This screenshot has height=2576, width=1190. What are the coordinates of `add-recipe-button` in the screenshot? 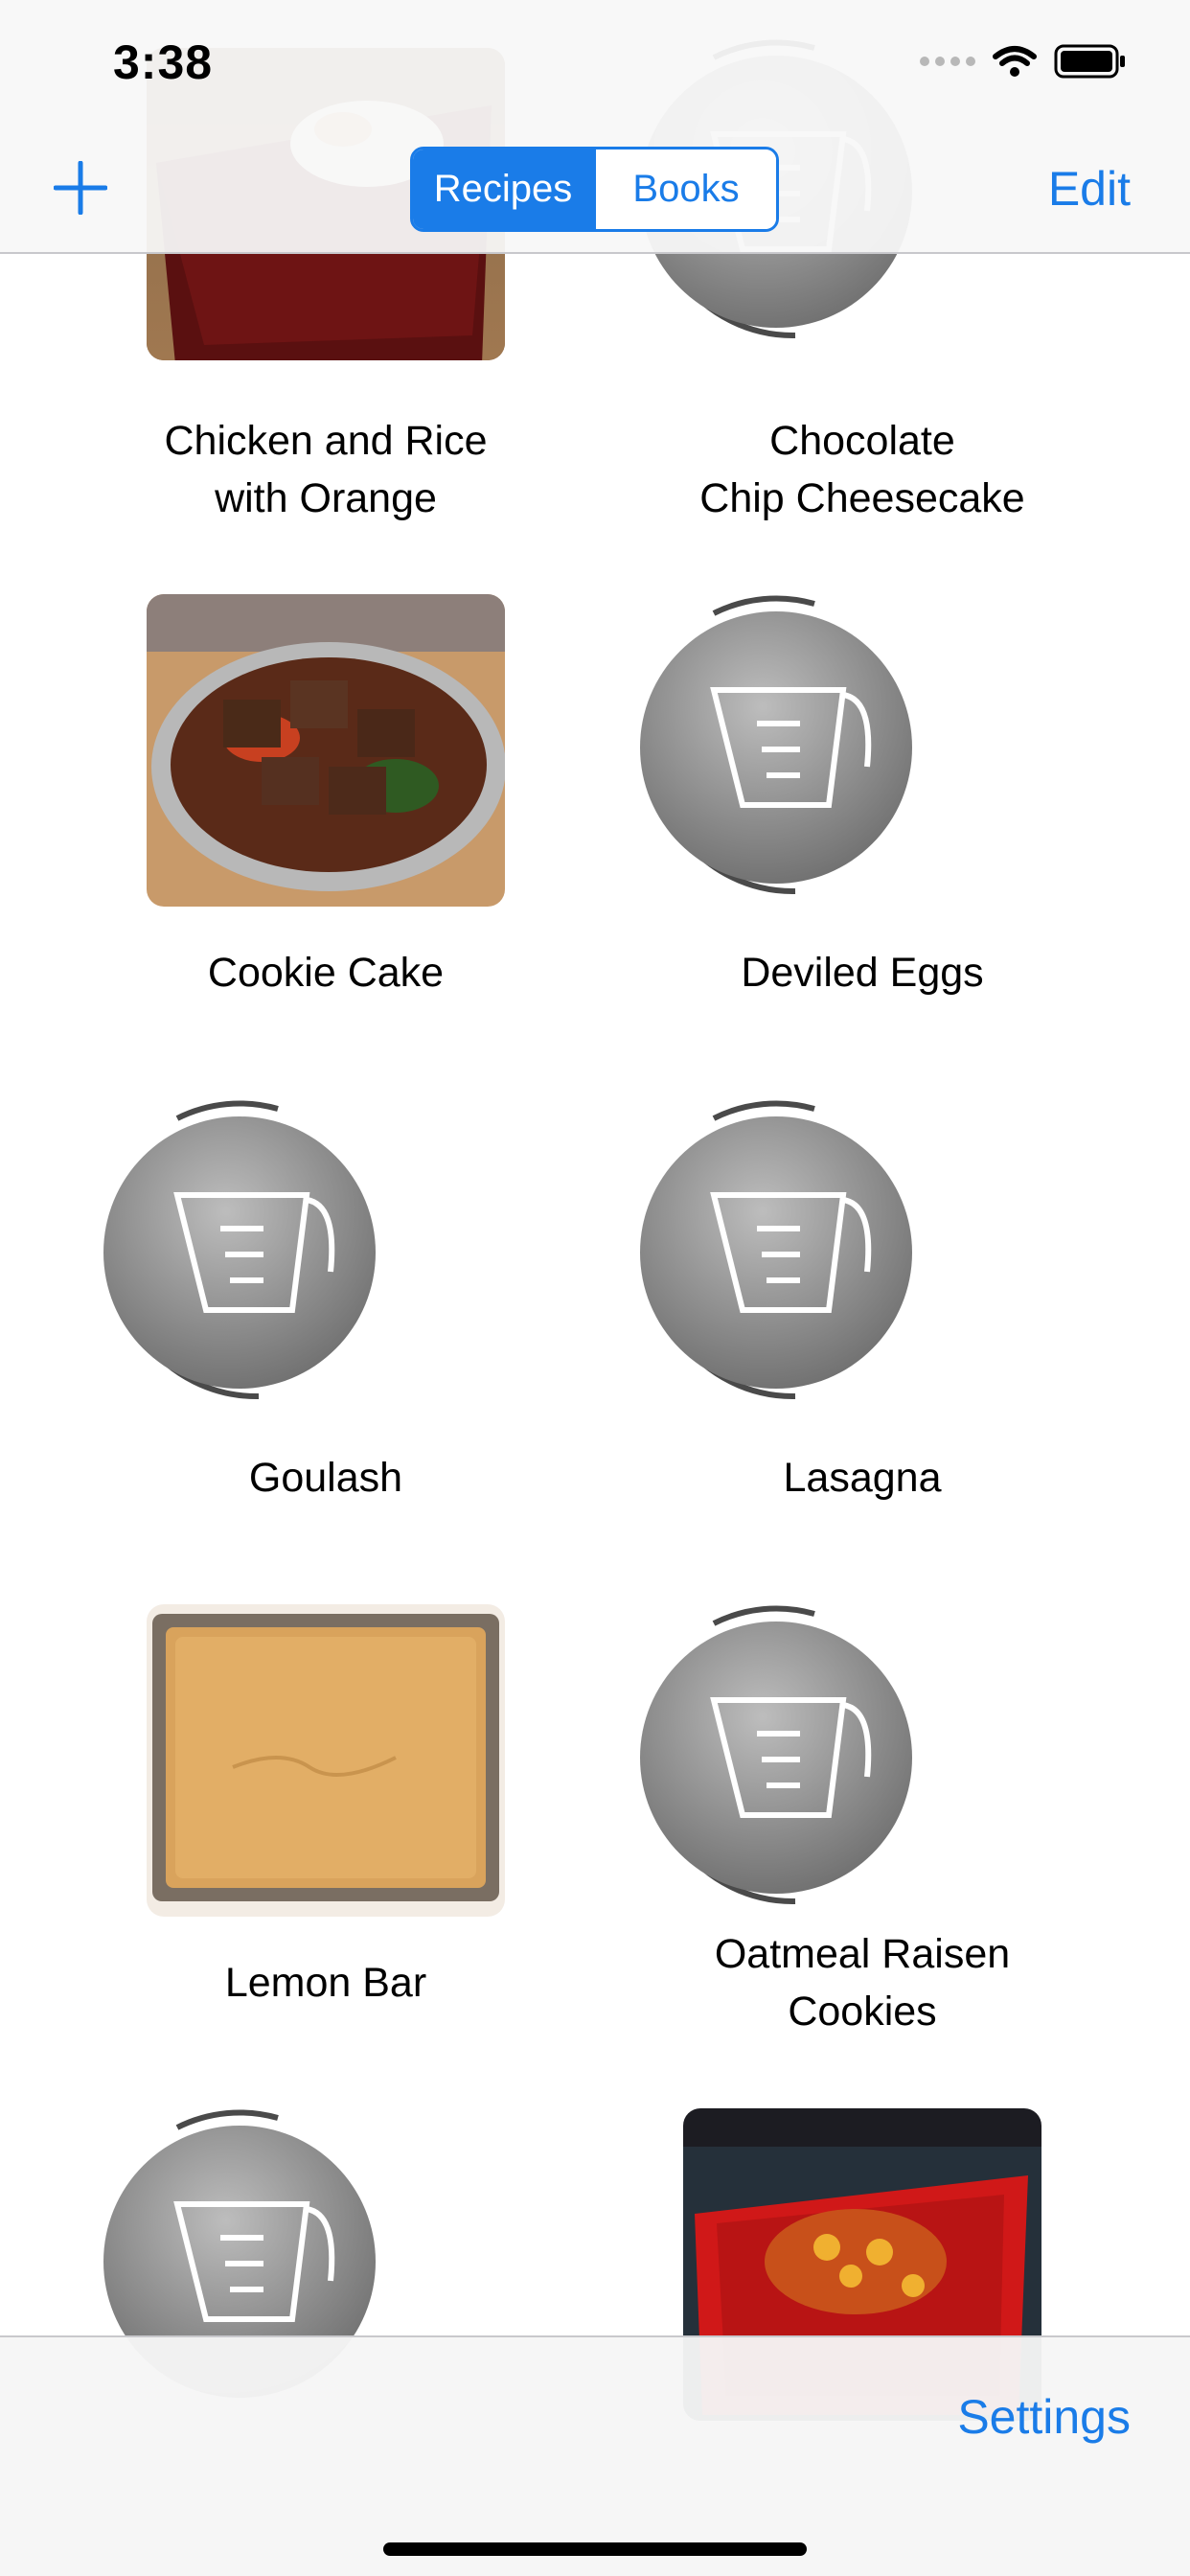 It's located at (81, 188).